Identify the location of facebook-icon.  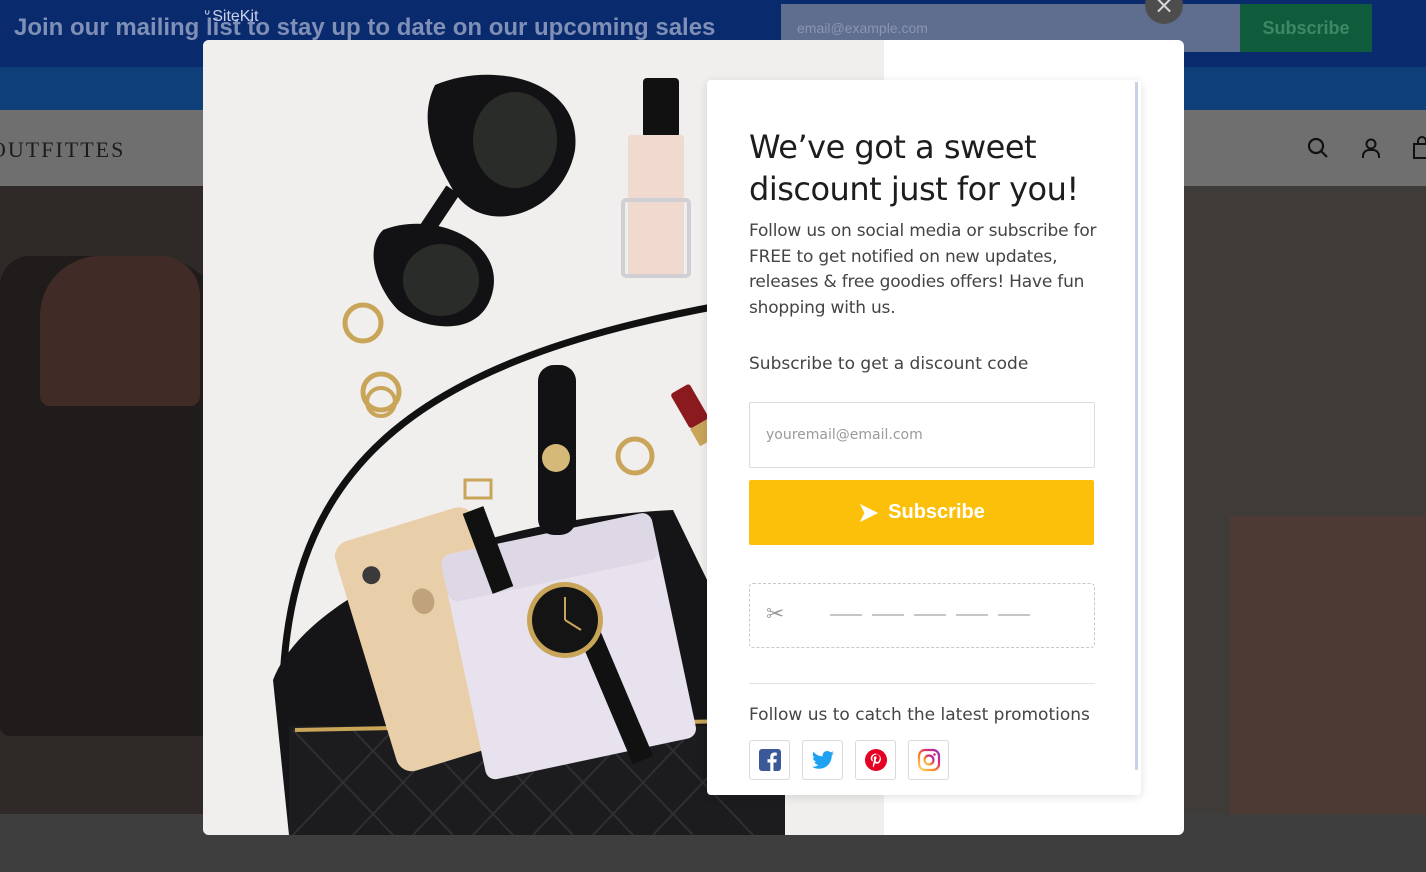
(769, 760).